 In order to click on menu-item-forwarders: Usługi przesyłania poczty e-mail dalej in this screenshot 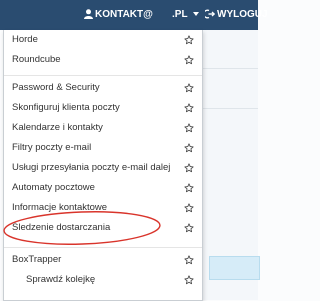, I will do `click(103, 168)`.